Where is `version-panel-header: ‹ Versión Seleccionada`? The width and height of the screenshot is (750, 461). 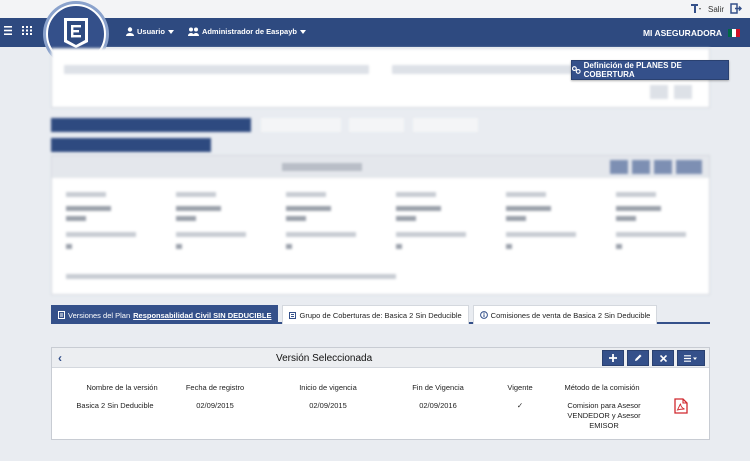
version-panel-header: ‹ Versión Seleccionada is located at coordinates (380, 358).